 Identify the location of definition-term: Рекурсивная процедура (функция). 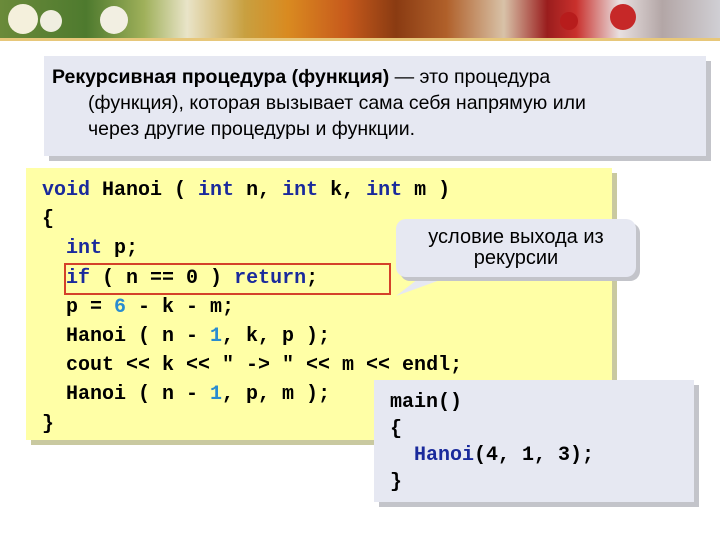
(221, 77).